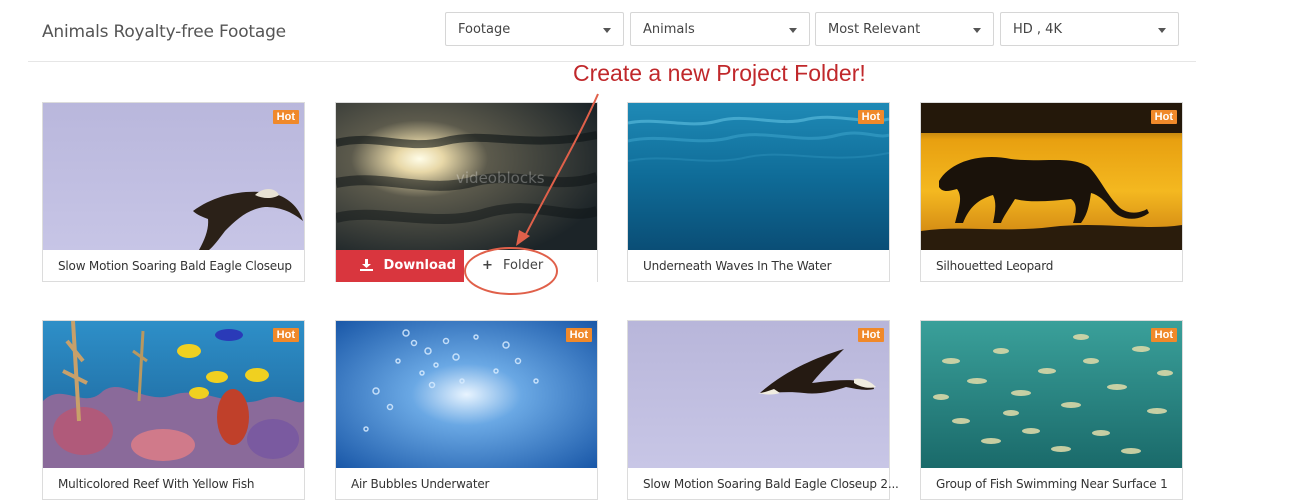  I want to click on clip-title: Slow Motion Soaring Bald Eagle Closeup, so click(175, 266).